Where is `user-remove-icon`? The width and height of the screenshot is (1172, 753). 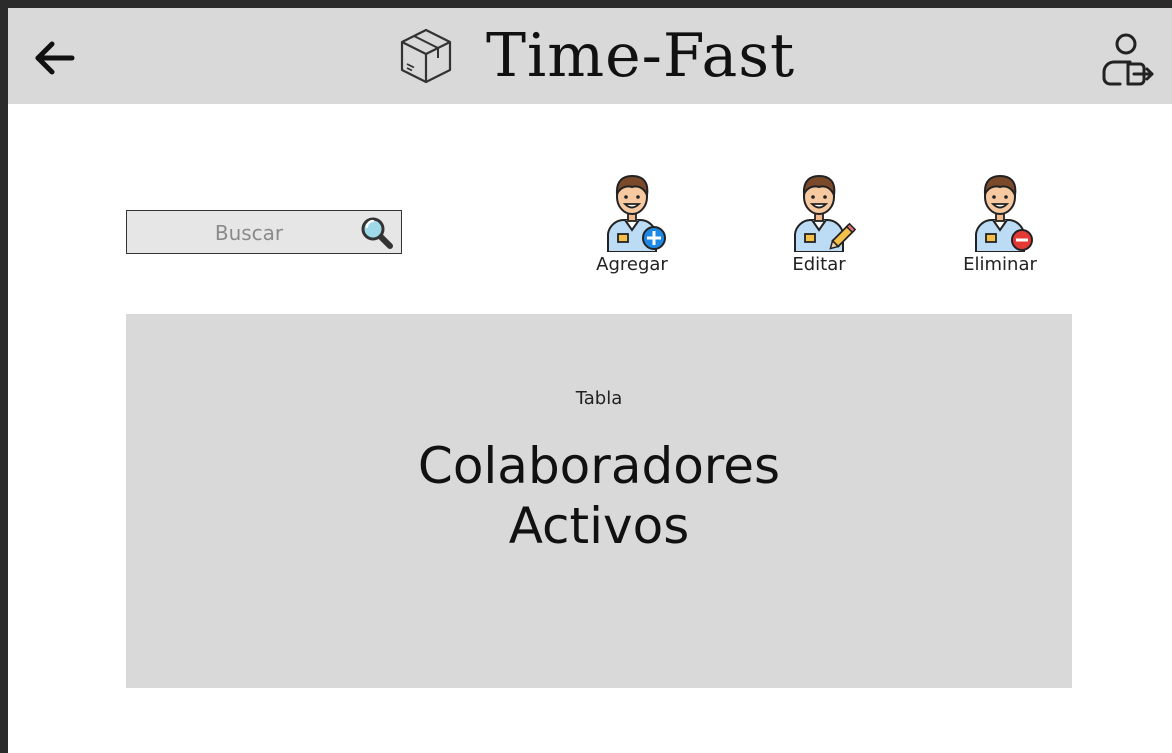
user-remove-icon is located at coordinates (1004, 213).